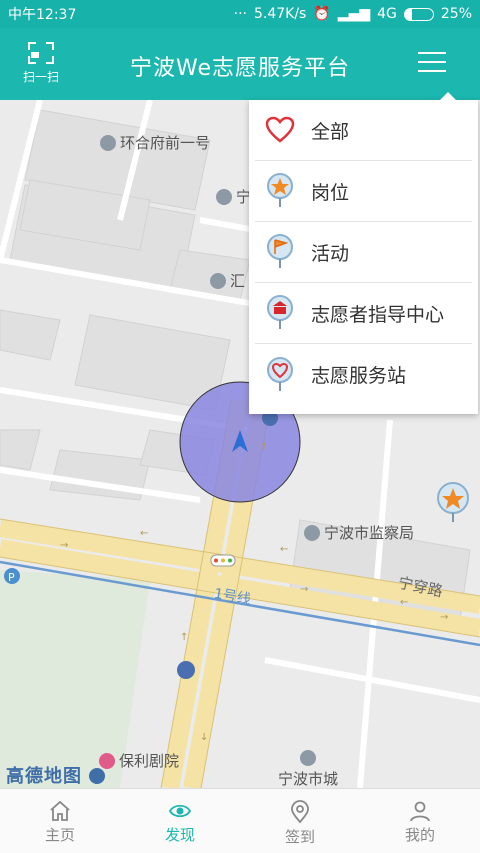 The height and width of the screenshot is (853, 480). I want to click on more-dots-icon: ···, so click(240, 14).